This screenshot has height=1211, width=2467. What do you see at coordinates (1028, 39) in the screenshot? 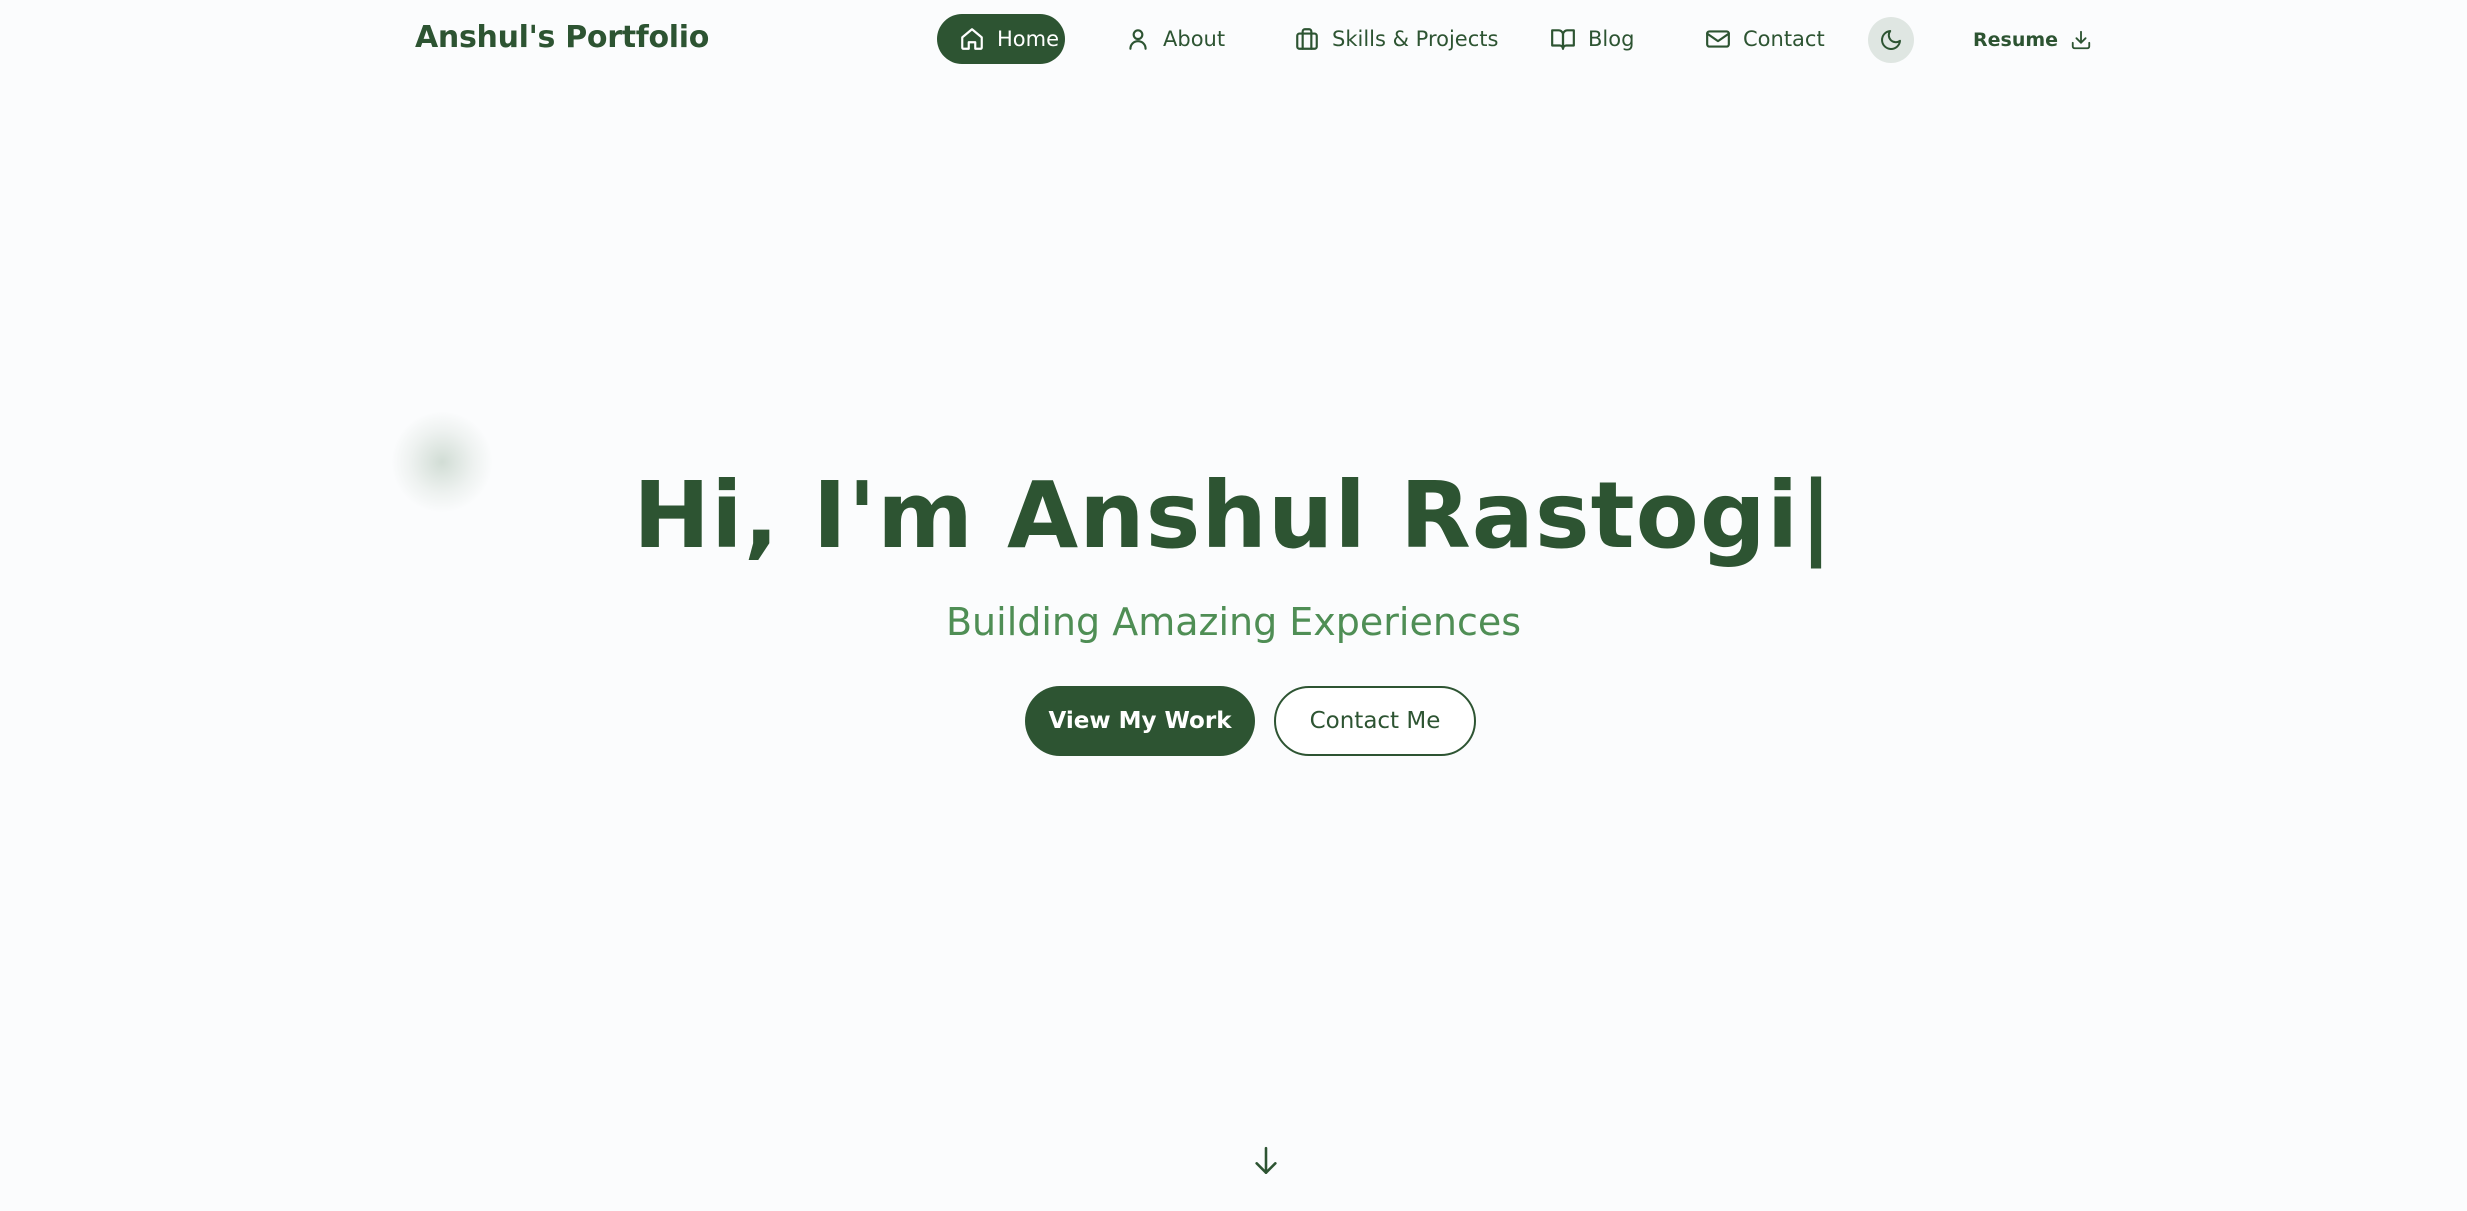
I see `nav-item-label: Home` at bounding box center [1028, 39].